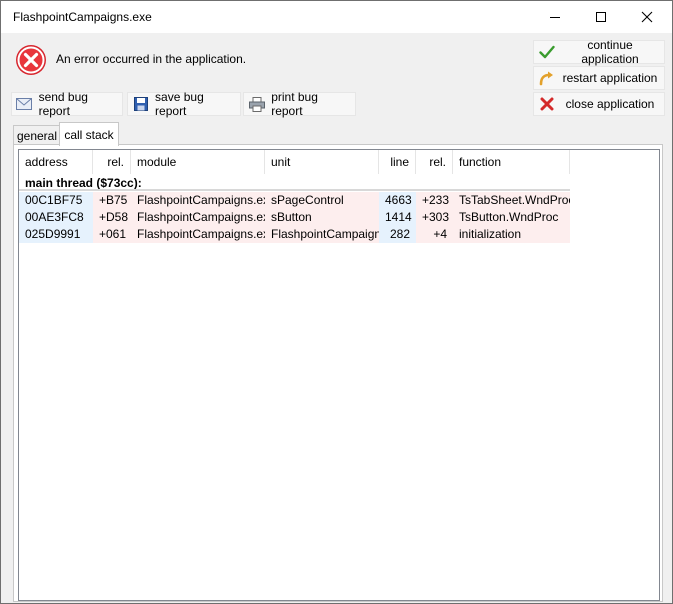  I want to click on column-header-rel: rel., so click(112, 162).